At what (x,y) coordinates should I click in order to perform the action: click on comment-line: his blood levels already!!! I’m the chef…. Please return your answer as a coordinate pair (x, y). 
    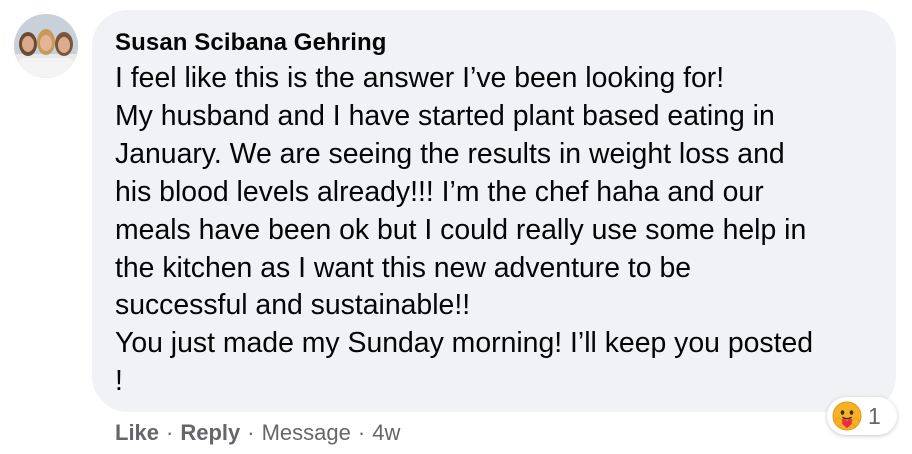
    Looking at the image, I should click on (439, 191).